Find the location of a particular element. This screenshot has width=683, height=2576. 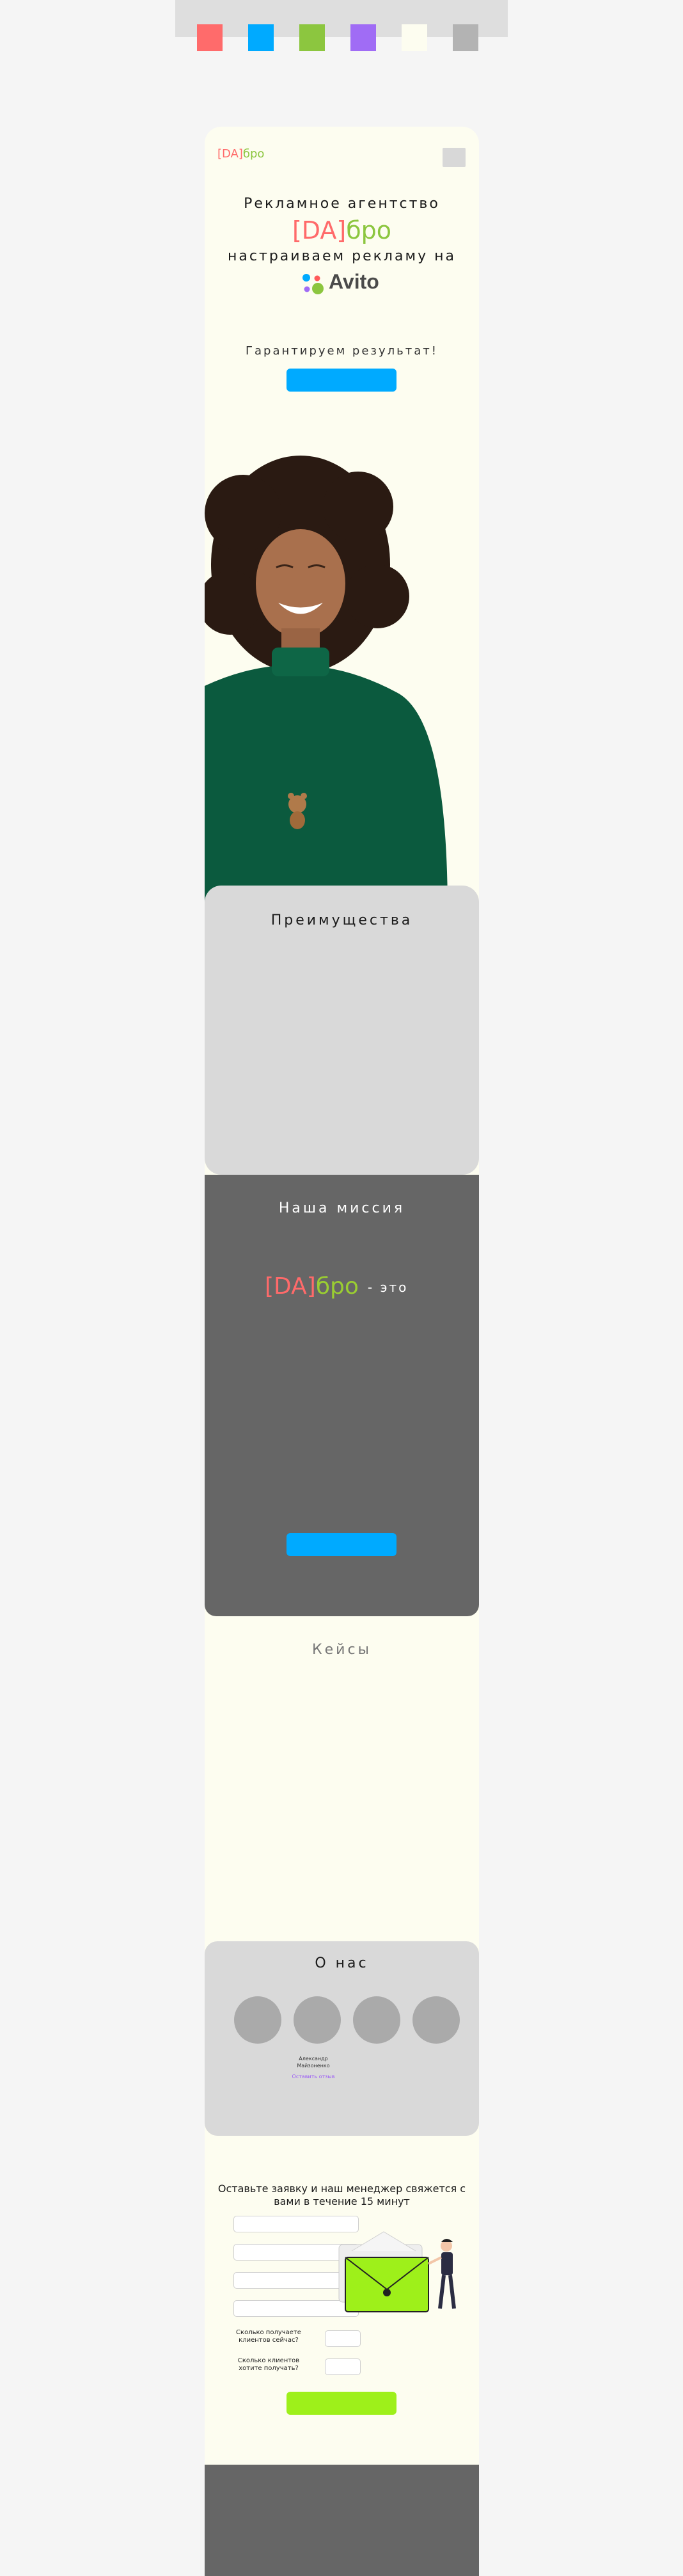

swatch-red is located at coordinates (210, 38).